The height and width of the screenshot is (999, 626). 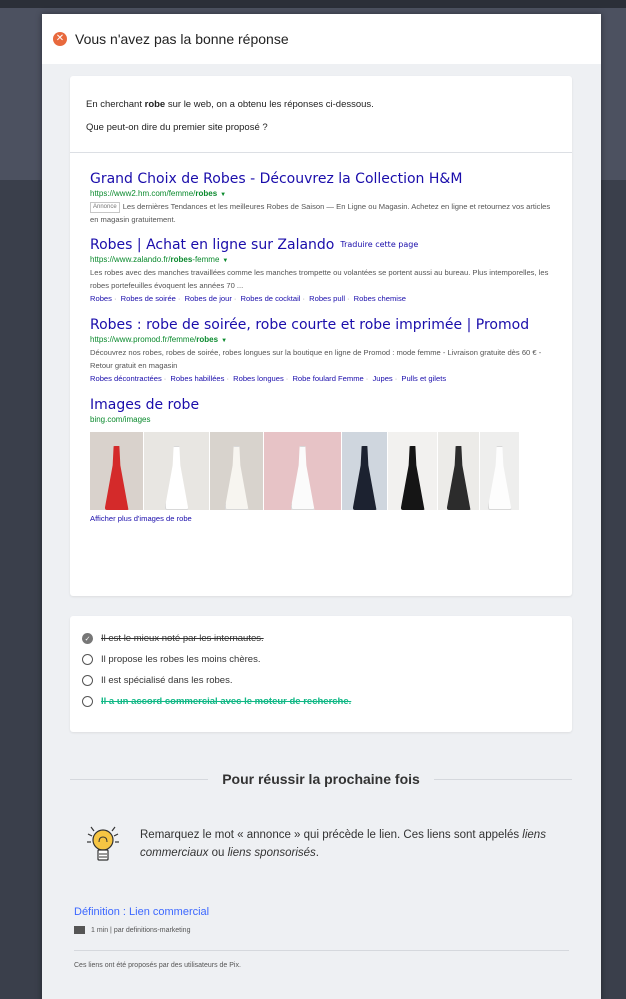 What do you see at coordinates (327, 659) in the screenshot?
I see `answer-option: Il propose les robes les moins chères.` at bounding box center [327, 659].